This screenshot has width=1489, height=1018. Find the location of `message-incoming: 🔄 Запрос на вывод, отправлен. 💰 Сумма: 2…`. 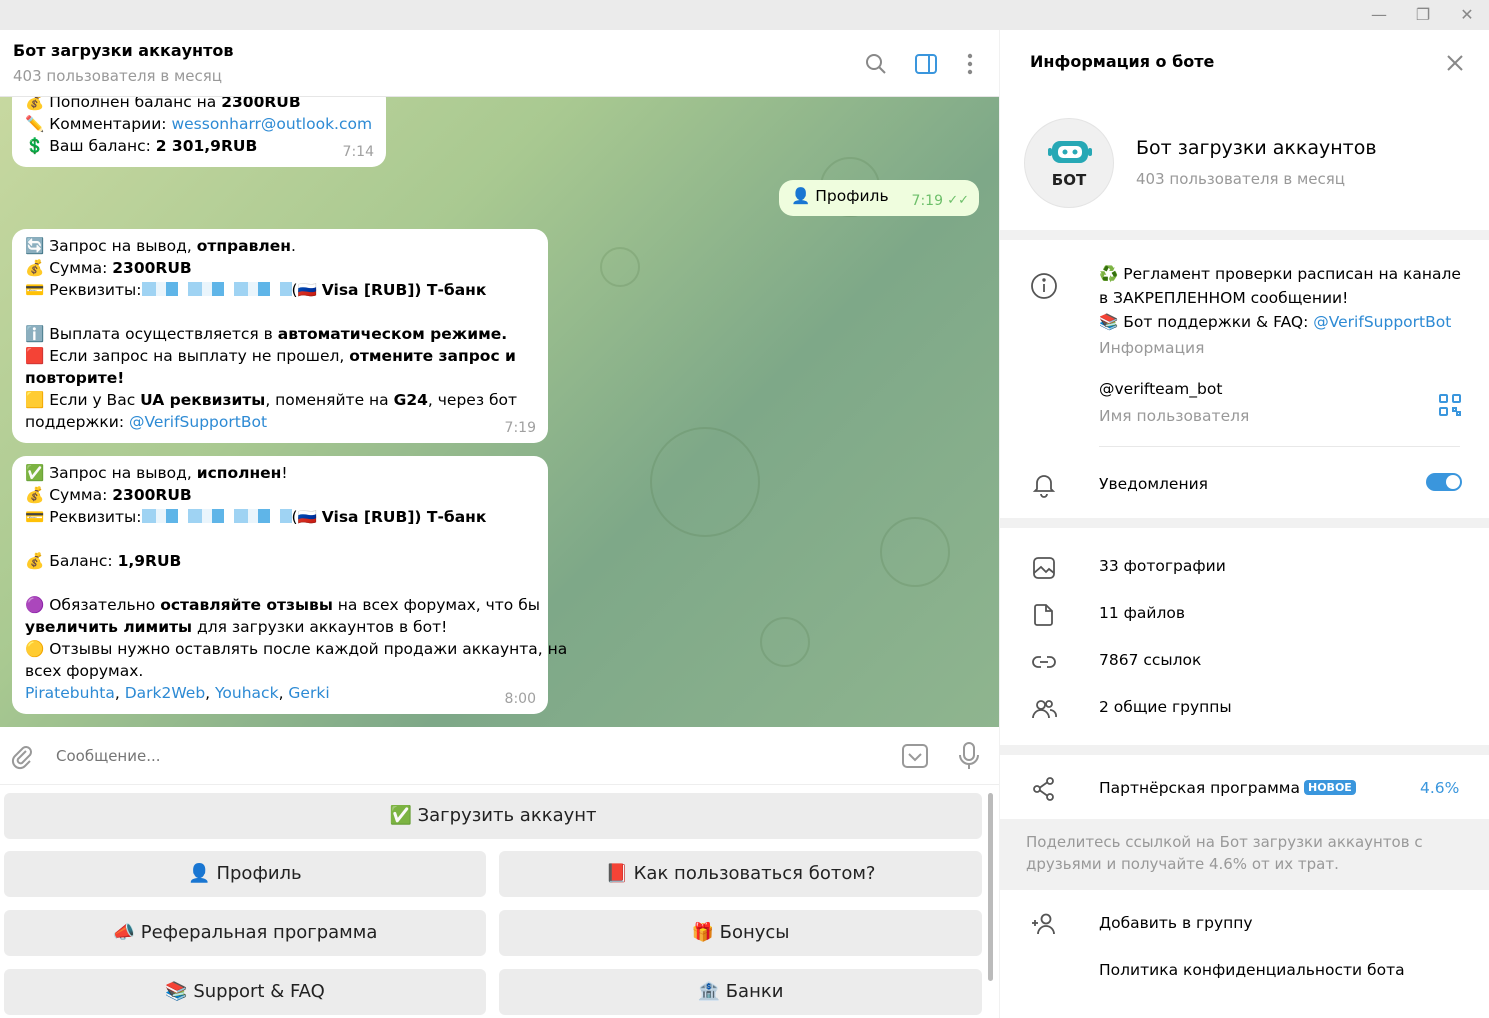

message-incoming: 🔄 Запрос на вывод, отправлен. 💰 Сумма: 2… is located at coordinates (280, 336).